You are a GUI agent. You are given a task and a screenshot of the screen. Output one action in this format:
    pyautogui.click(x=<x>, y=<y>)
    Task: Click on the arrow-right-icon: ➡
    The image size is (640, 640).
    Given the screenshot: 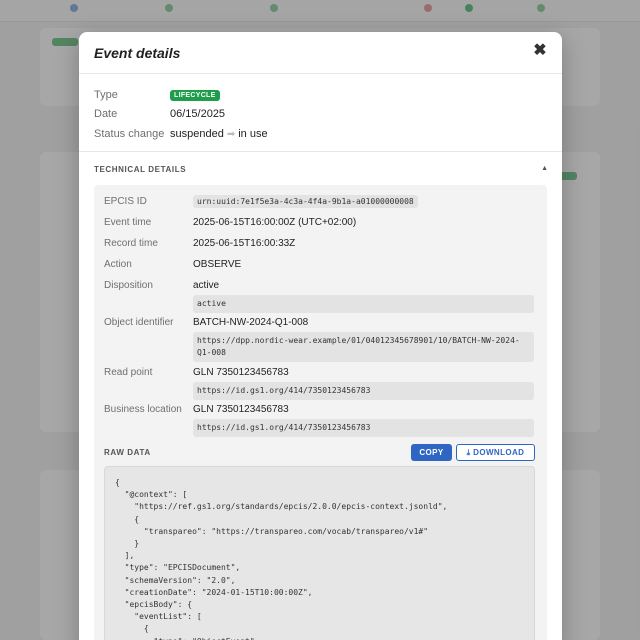 What is the action you would take?
    pyautogui.click(x=231, y=134)
    